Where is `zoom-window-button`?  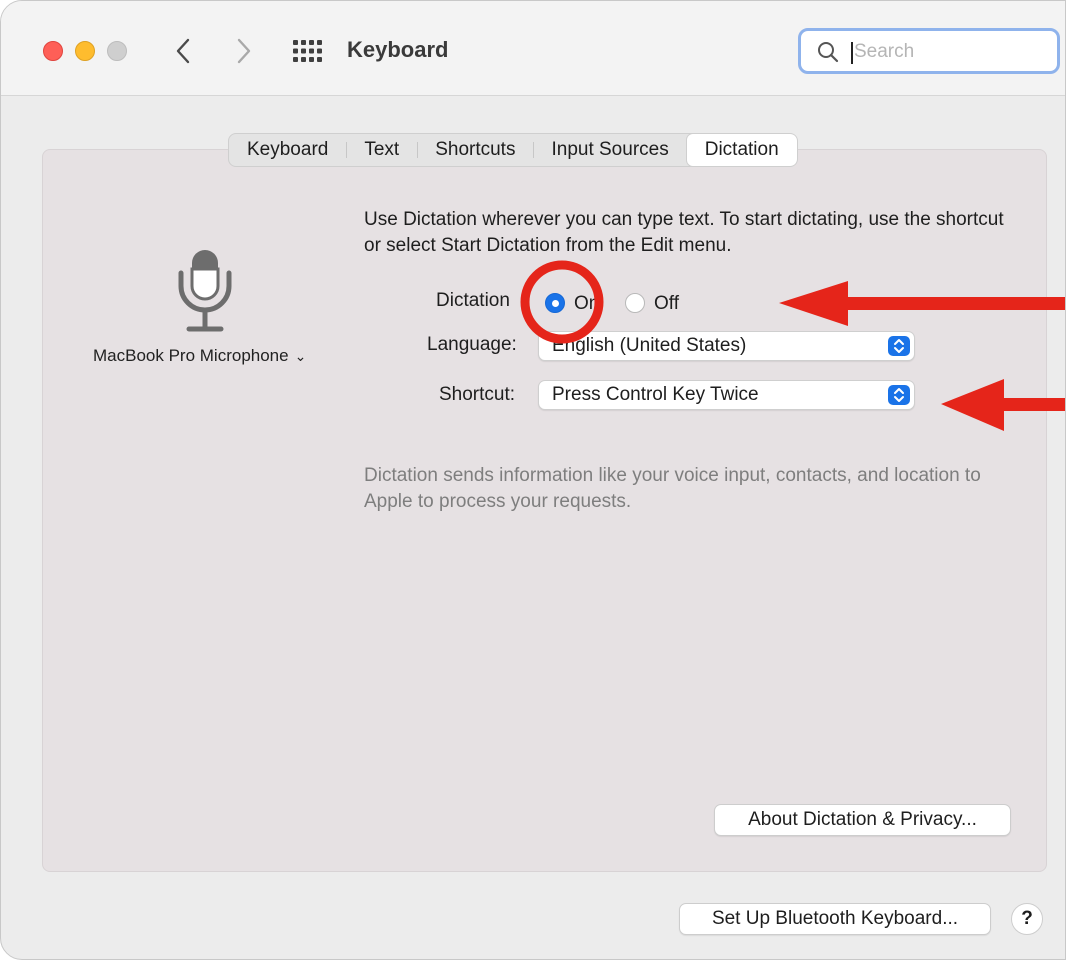
zoom-window-button is located at coordinates (117, 51).